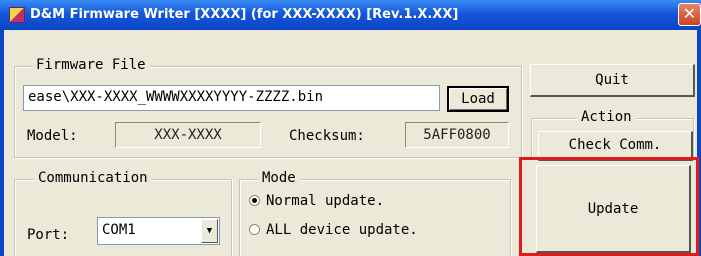 This screenshot has height=256, width=701. Describe the element at coordinates (699, 143) in the screenshot. I see `window-border-right` at that location.